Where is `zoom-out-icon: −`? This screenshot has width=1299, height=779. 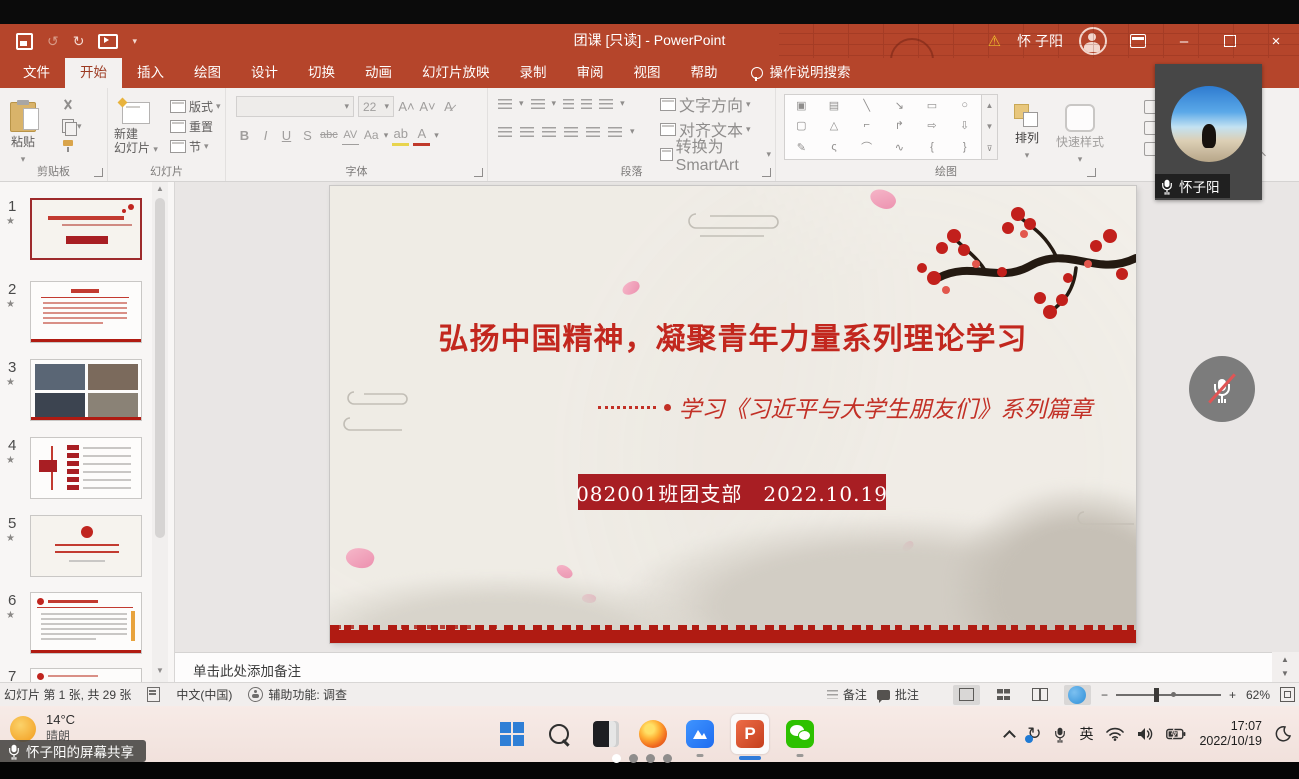 zoom-out-icon: − is located at coordinates (1104, 695).